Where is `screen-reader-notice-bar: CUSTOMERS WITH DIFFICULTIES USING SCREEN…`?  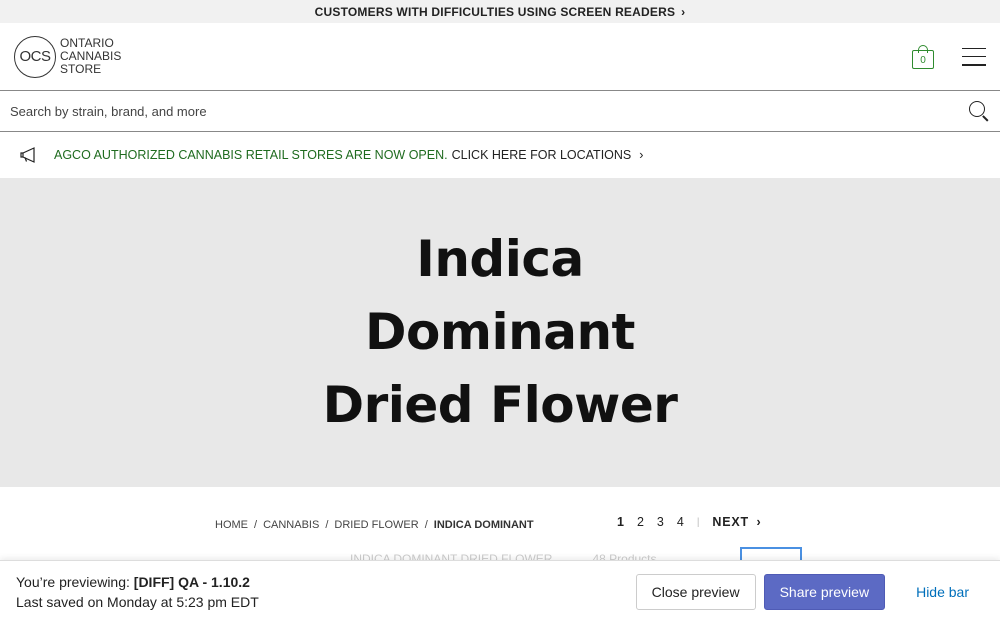
screen-reader-notice-bar: CUSTOMERS WITH DIFFICULTIES USING SCREEN… is located at coordinates (500, 11).